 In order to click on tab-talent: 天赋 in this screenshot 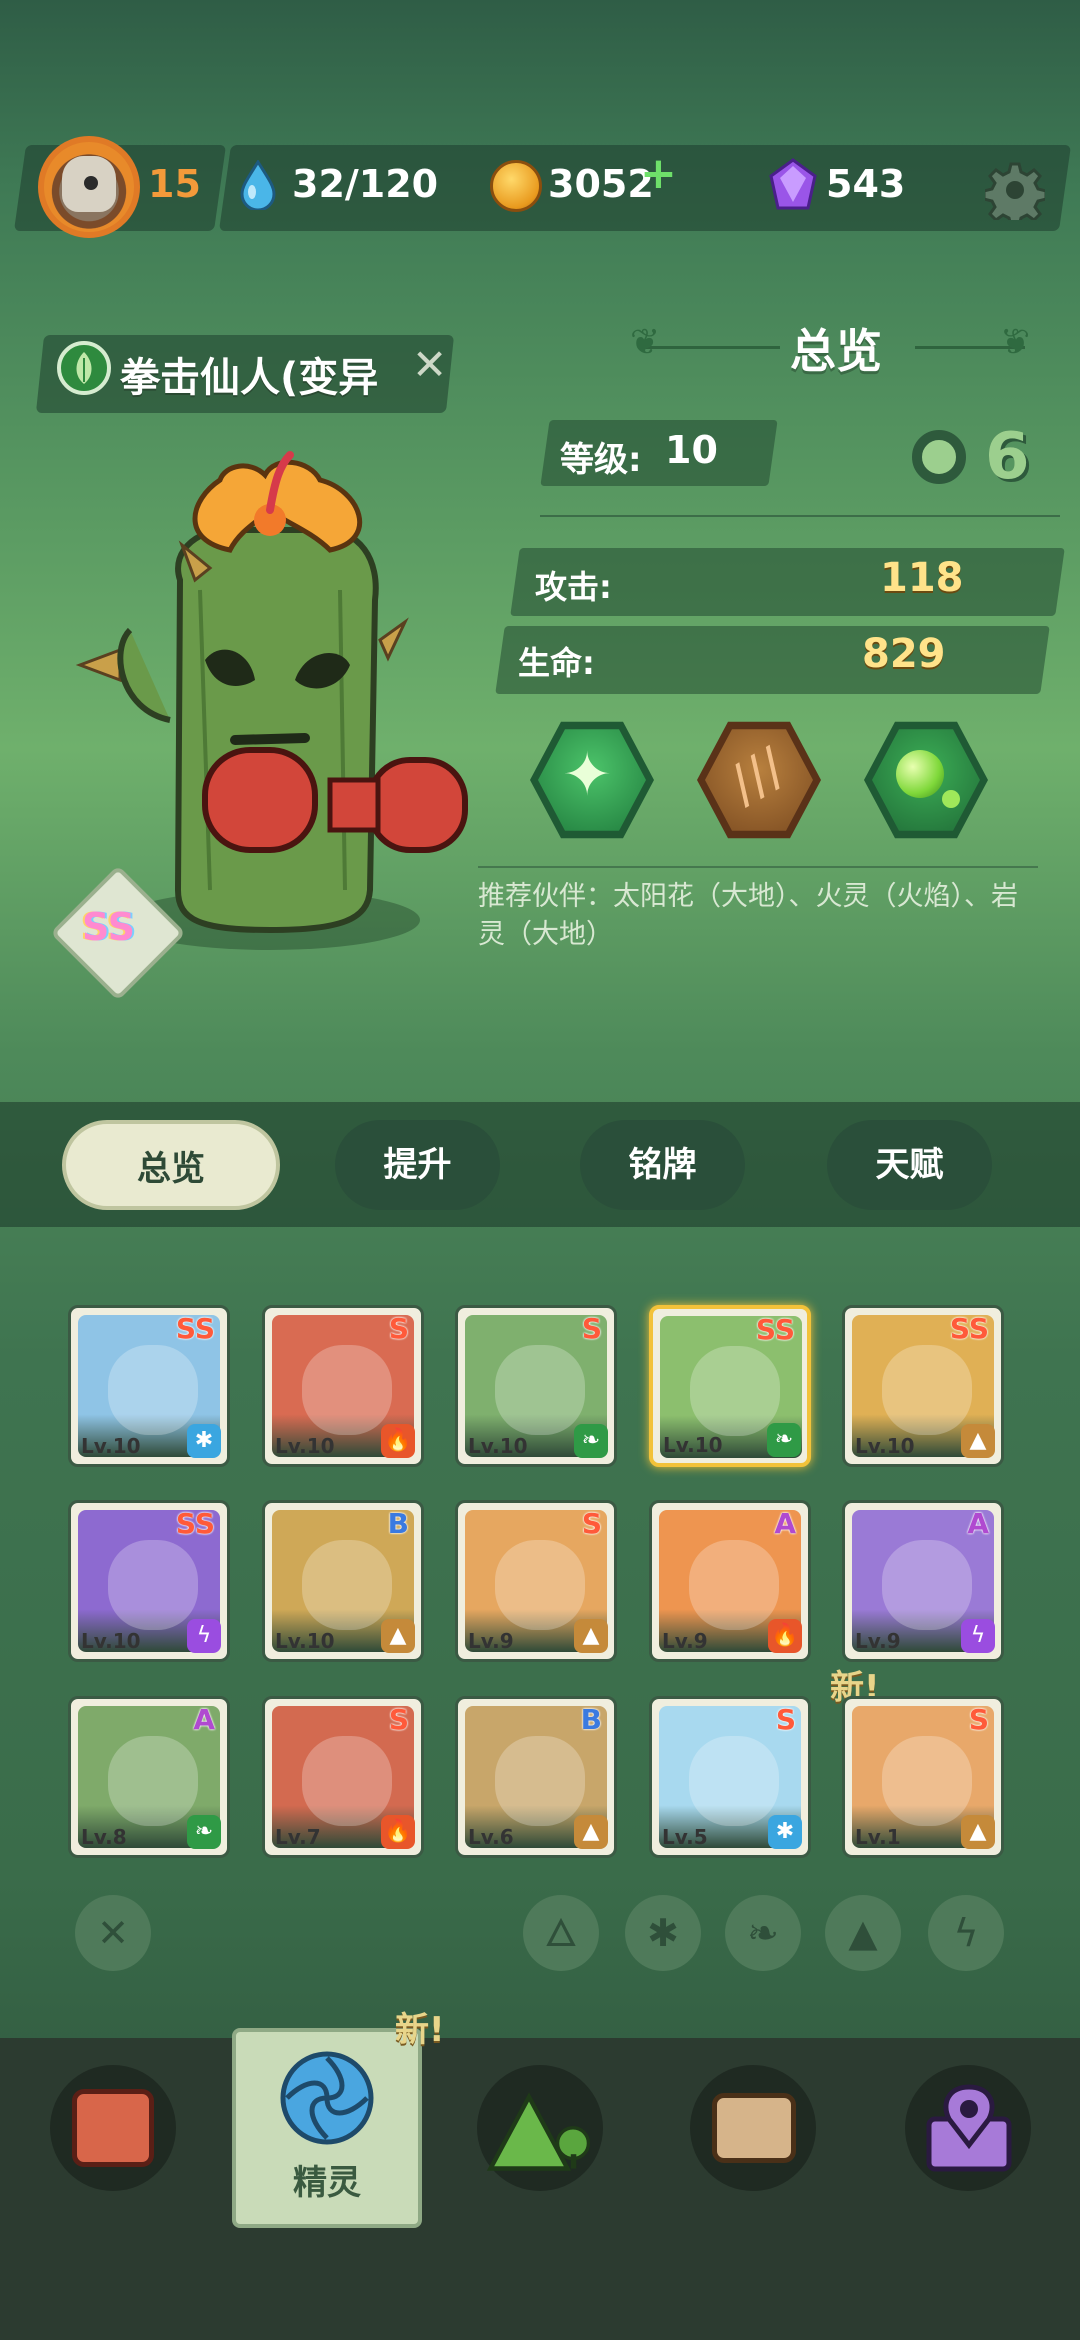, I will do `click(909, 1165)`.